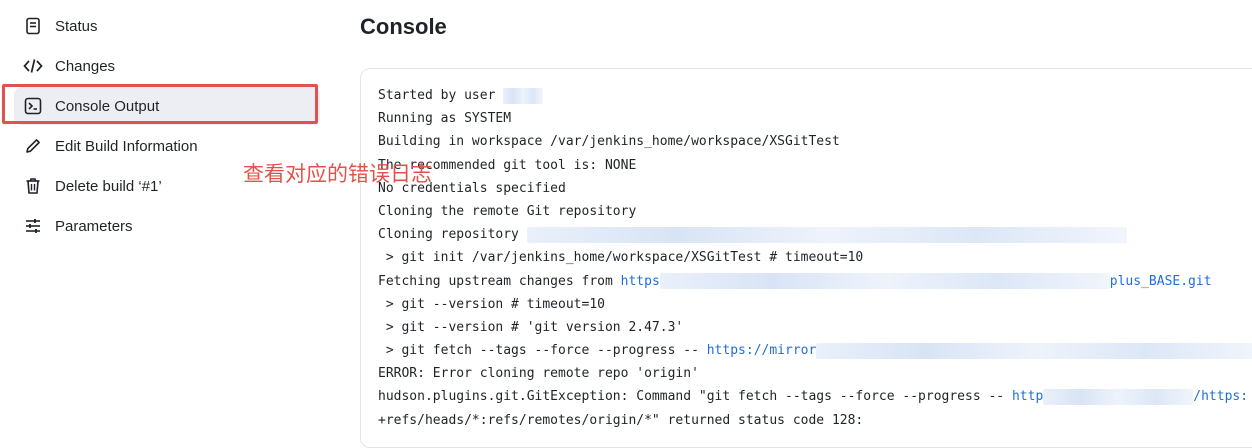 The width and height of the screenshot is (1252, 448). I want to click on terminal-icon, so click(33, 106).